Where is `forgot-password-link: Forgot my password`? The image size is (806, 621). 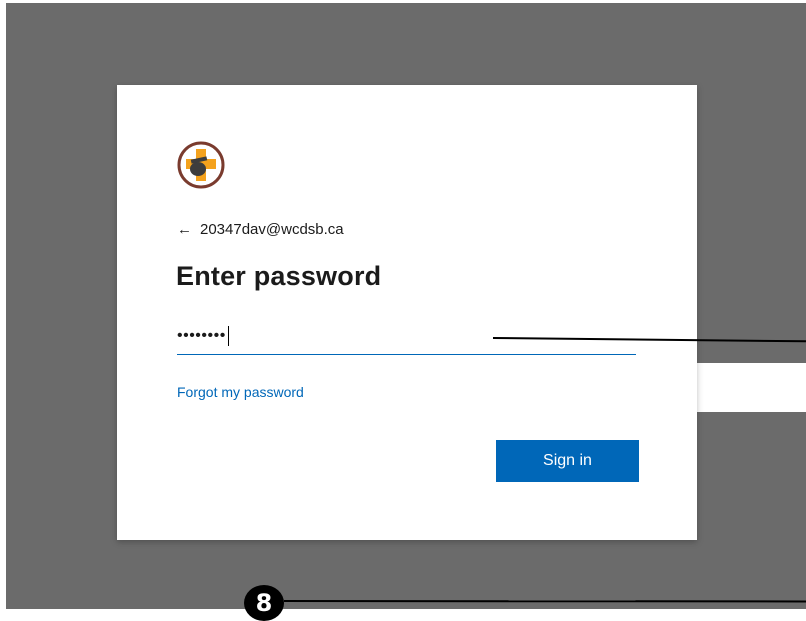
forgot-password-link: Forgot my password is located at coordinates (240, 392).